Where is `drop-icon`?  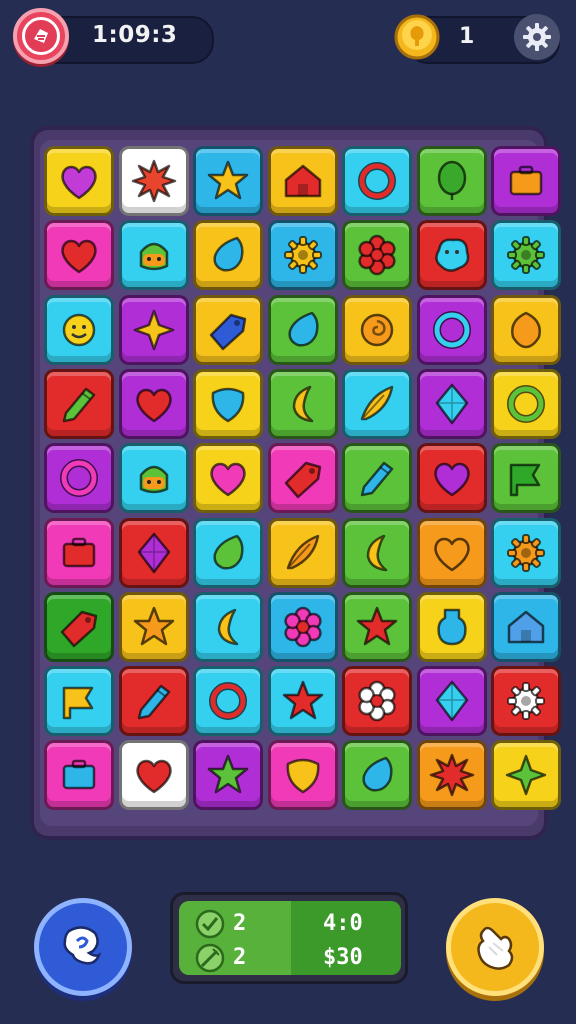 drop-icon is located at coordinates (303, 329).